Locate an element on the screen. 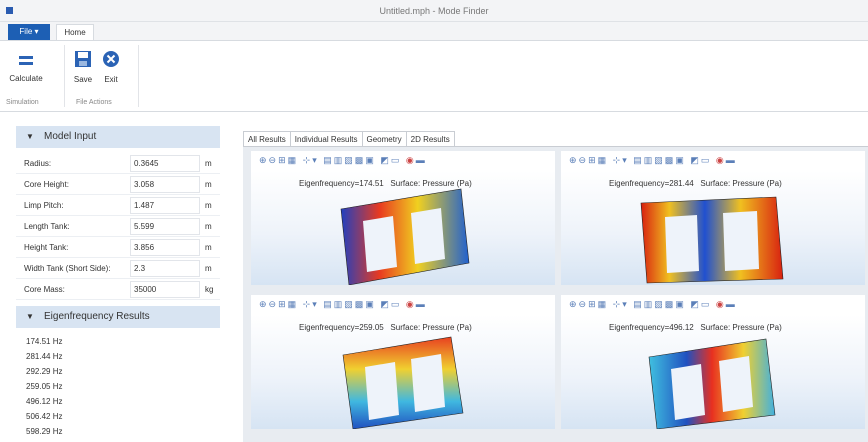  input-field: 2.3 is located at coordinates (165, 268).